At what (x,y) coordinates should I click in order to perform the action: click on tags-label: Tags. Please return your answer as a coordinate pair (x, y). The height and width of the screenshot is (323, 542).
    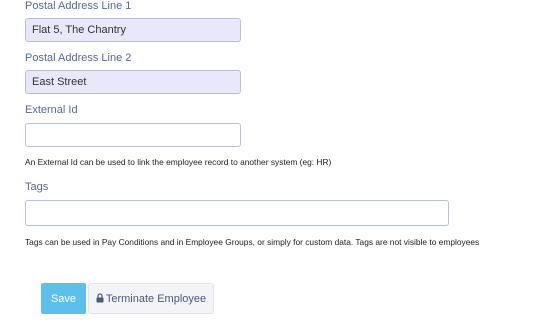
    Looking at the image, I should click on (37, 187).